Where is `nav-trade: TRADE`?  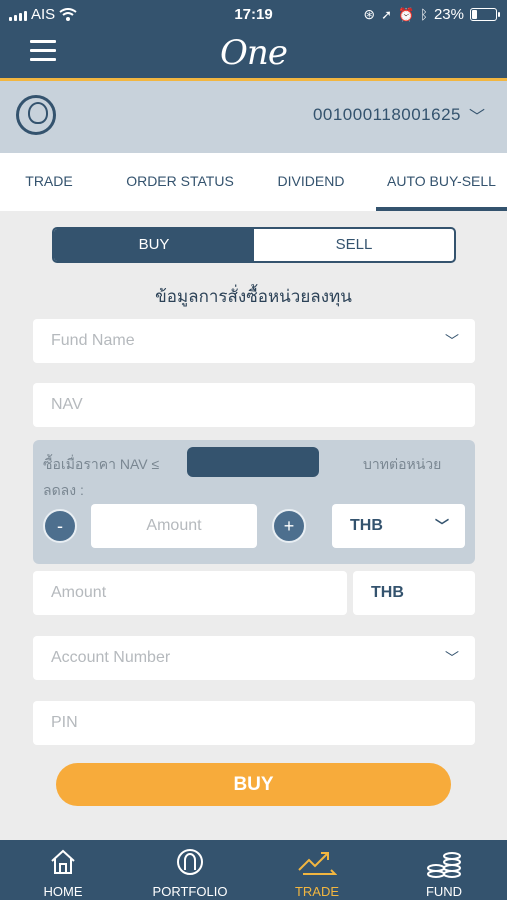
nav-trade: TRADE is located at coordinates (317, 870).